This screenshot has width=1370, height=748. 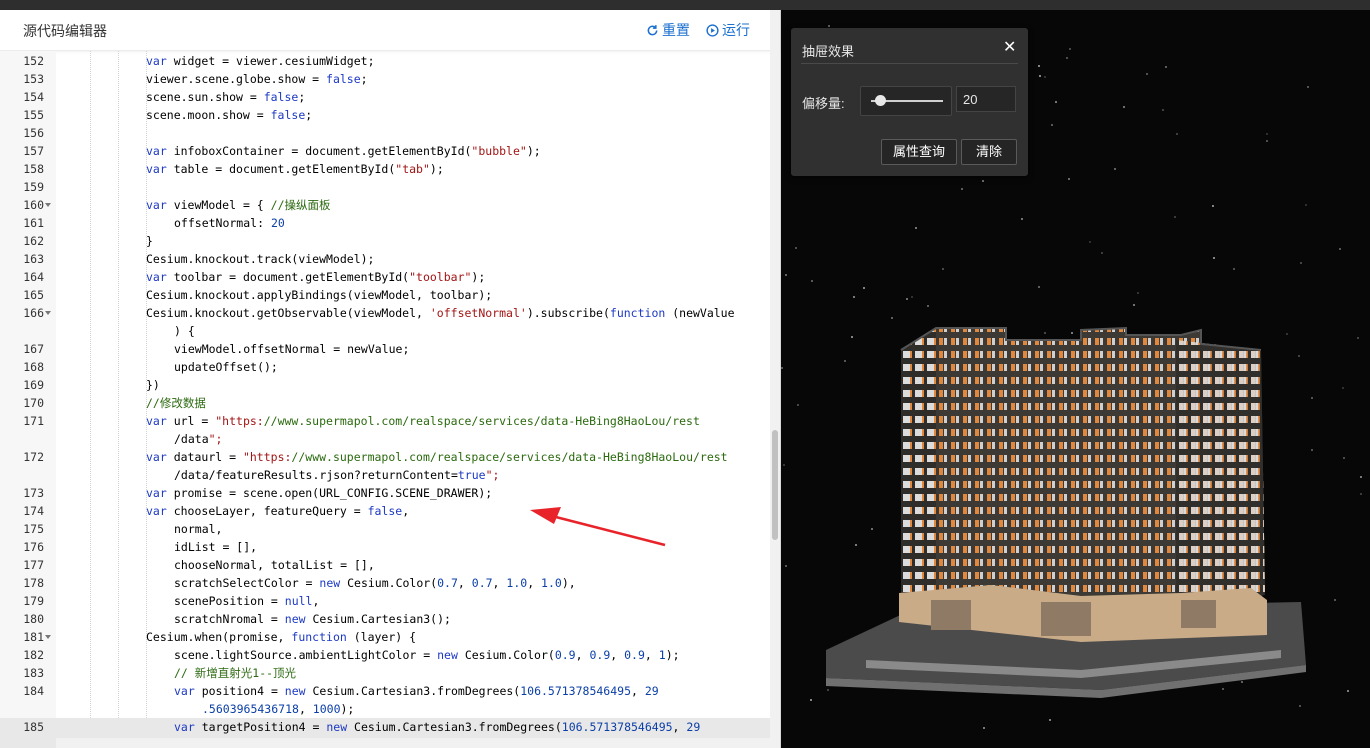 What do you see at coordinates (33, 241) in the screenshot?
I see `line-number: 162` at bounding box center [33, 241].